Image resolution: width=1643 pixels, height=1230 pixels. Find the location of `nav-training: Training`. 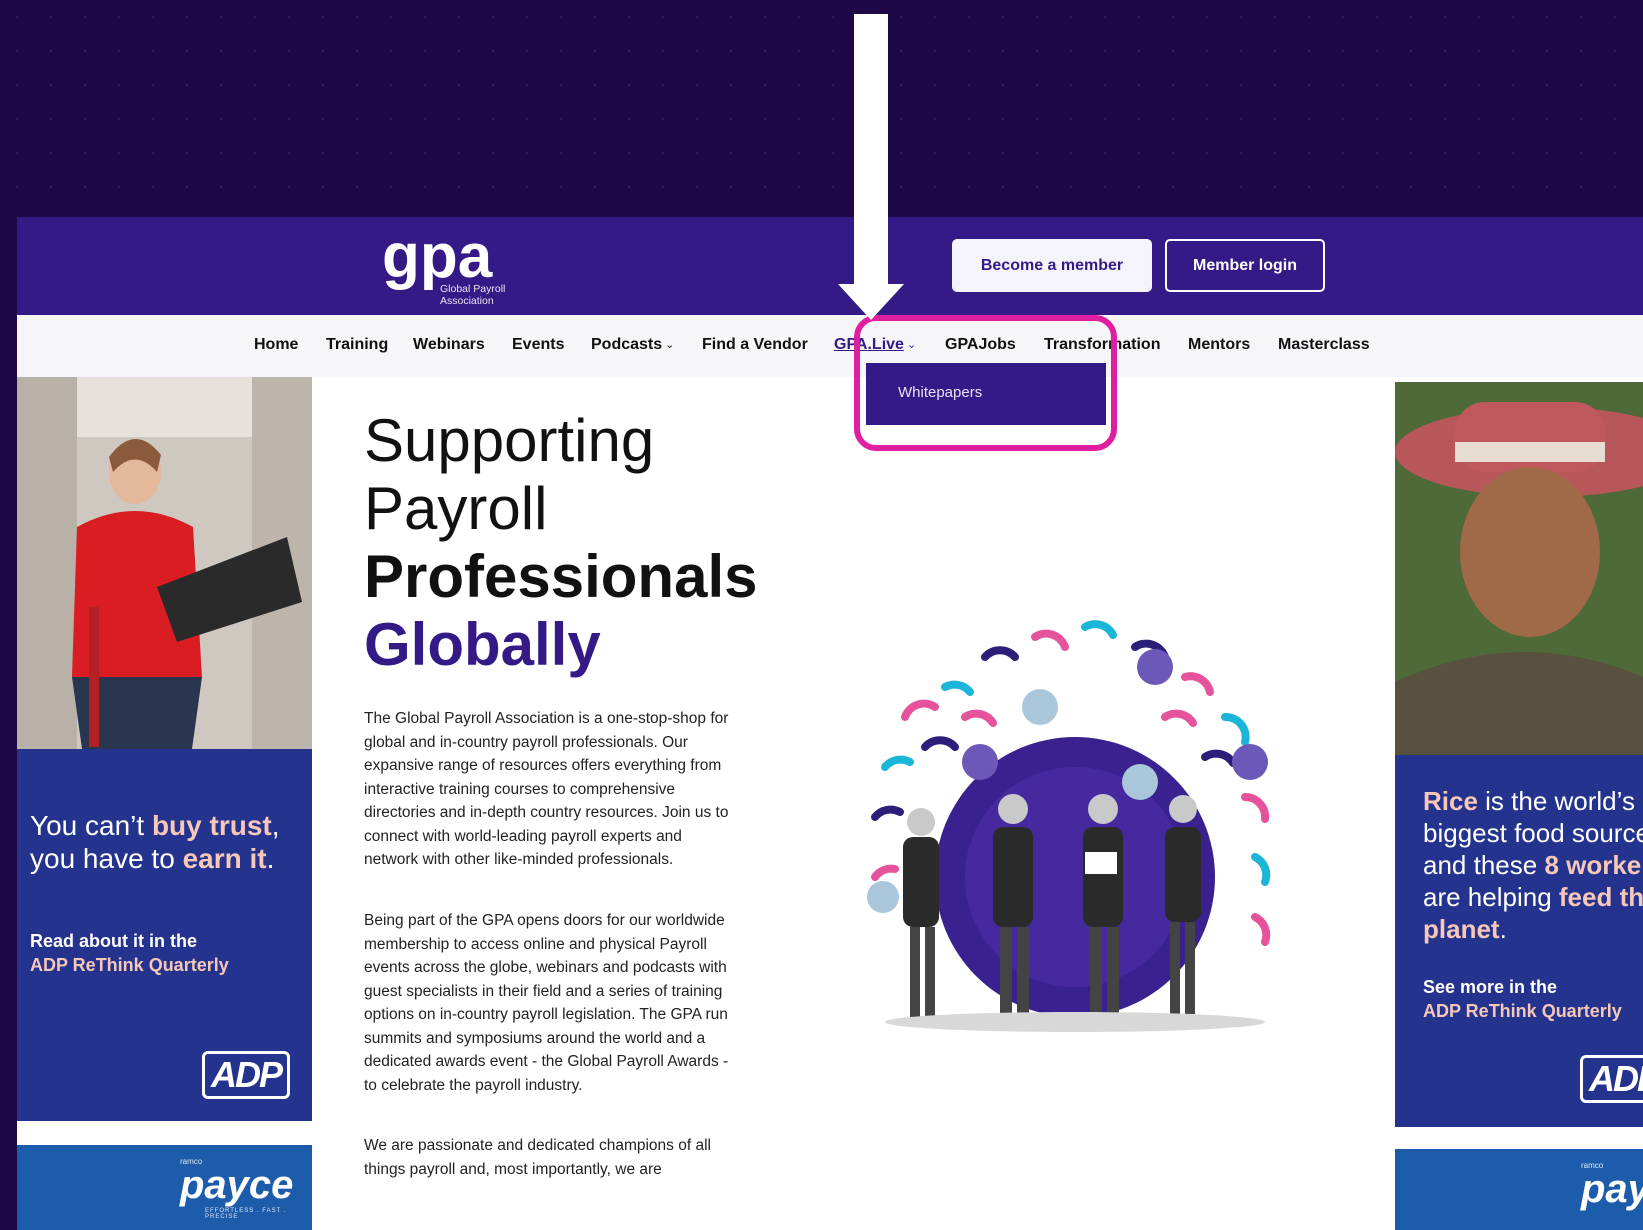

nav-training: Training is located at coordinates (357, 345).